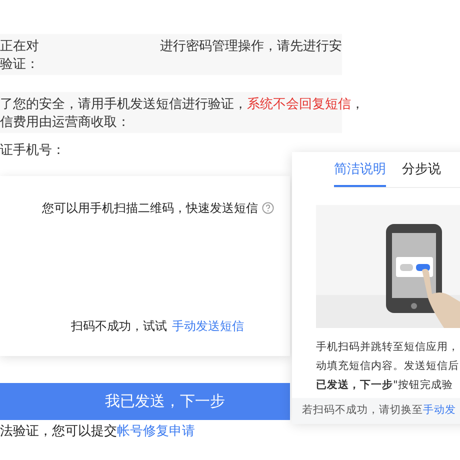 The width and height of the screenshot is (460, 460). What do you see at coordinates (360, 173) in the screenshot?
I see `popover-tab: 简洁说明` at bounding box center [360, 173].